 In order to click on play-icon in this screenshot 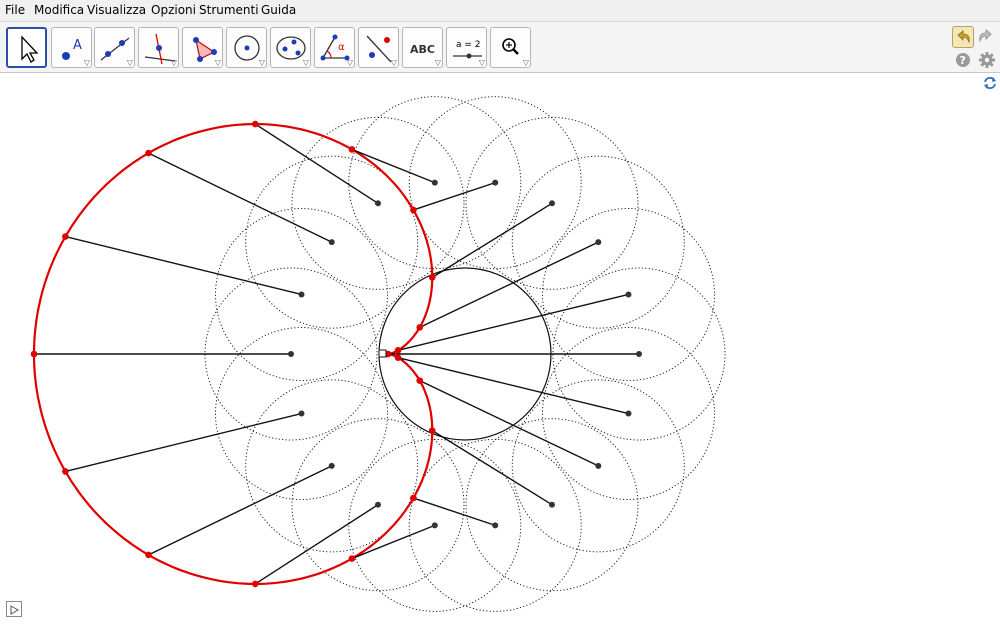, I will do `click(15, 610)`.